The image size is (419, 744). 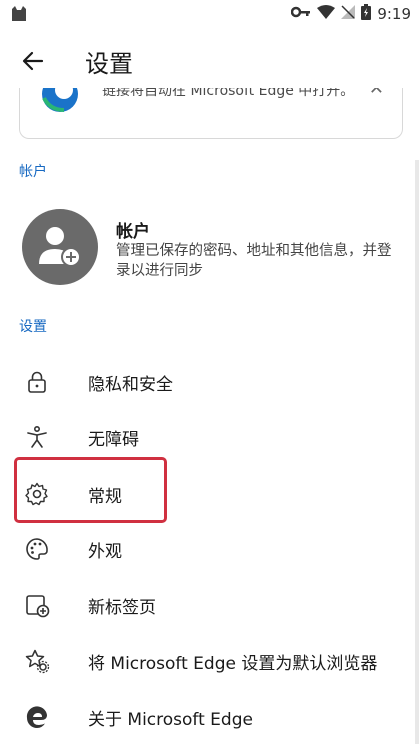 What do you see at coordinates (209, 15) in the screenshot?
I see `status-bar: 9:19` at bounding box center [209, 15].